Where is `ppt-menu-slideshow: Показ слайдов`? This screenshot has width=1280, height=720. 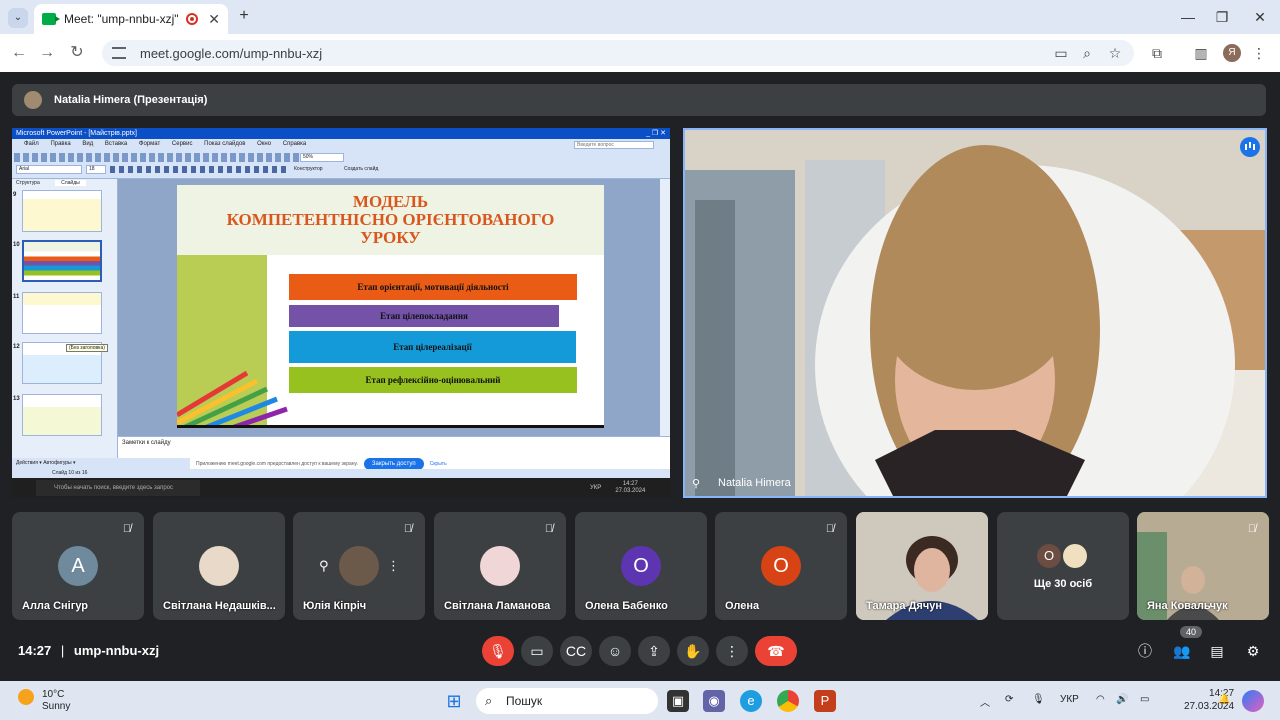
ppt-menu-slideshow: Показ слайдов is located at coordinates (224, 144).